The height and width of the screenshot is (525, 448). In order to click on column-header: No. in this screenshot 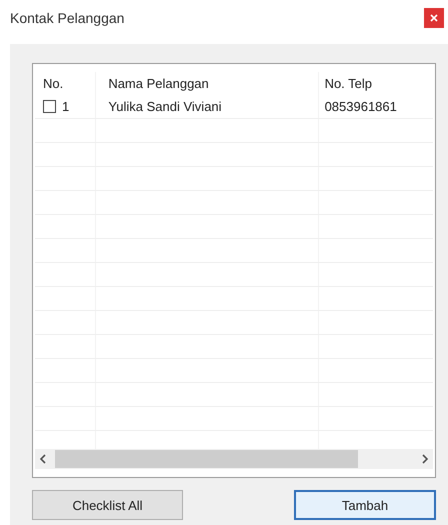, I will do `click(65, 83)`.